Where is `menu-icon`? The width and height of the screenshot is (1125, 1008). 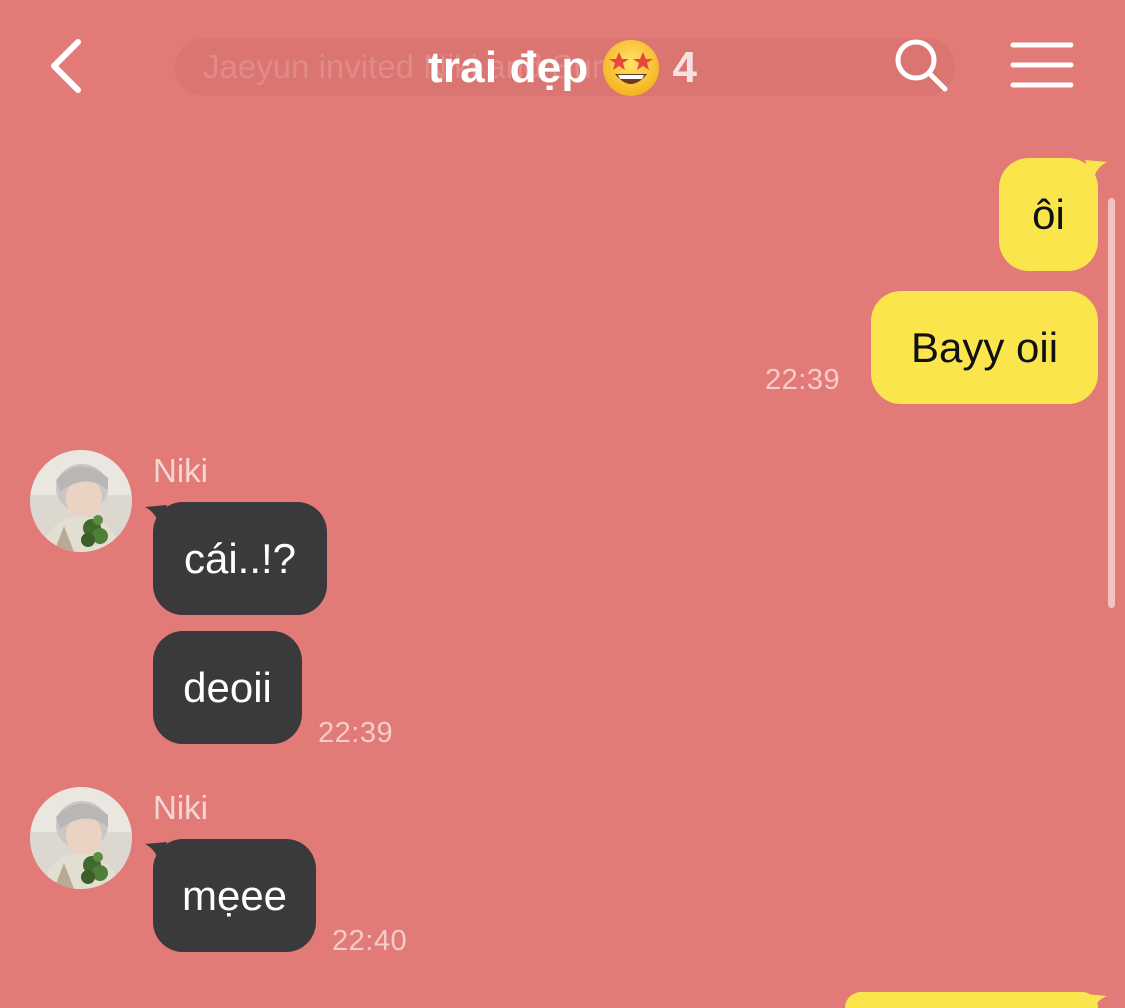
menu-icon is located at coordinates (1042, 65).